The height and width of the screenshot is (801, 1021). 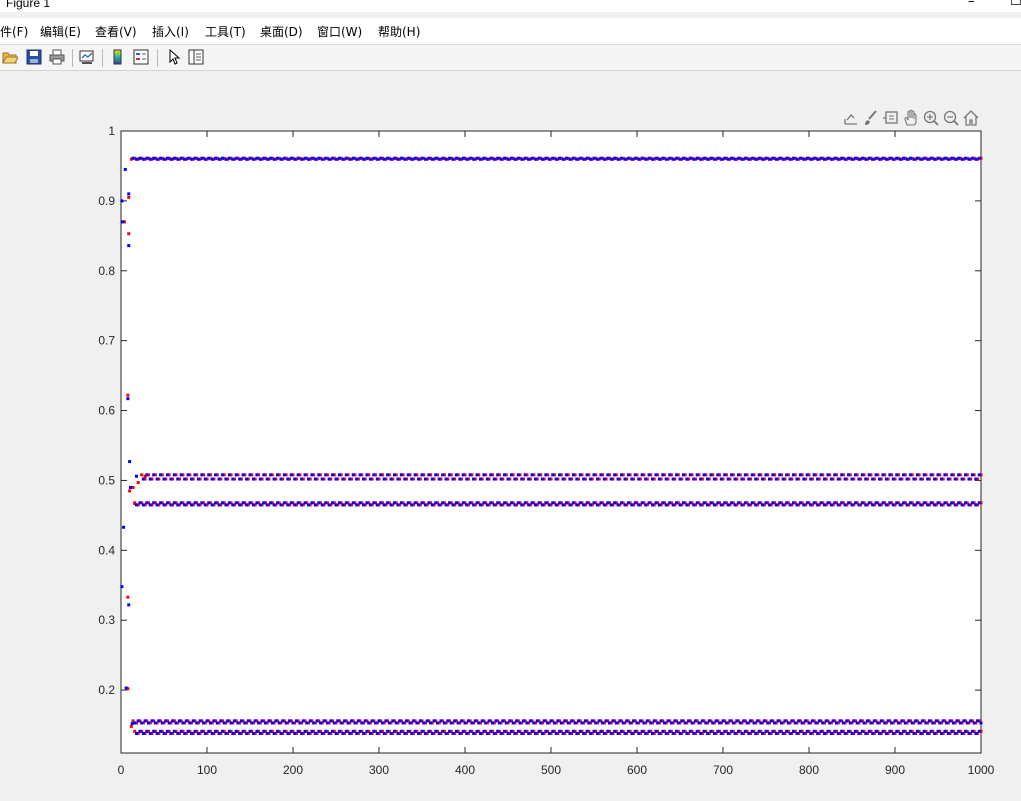 I want to click on x-tick-label: 100, so click(x=207, y=770).